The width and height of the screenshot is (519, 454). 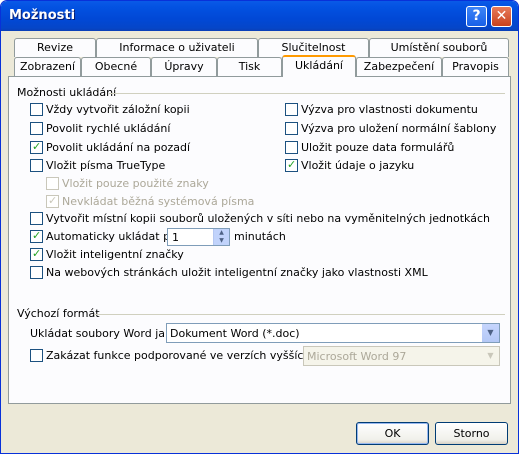 I want to click on word-version-value: Microsoft Word 97, so click(x=357, y=356).